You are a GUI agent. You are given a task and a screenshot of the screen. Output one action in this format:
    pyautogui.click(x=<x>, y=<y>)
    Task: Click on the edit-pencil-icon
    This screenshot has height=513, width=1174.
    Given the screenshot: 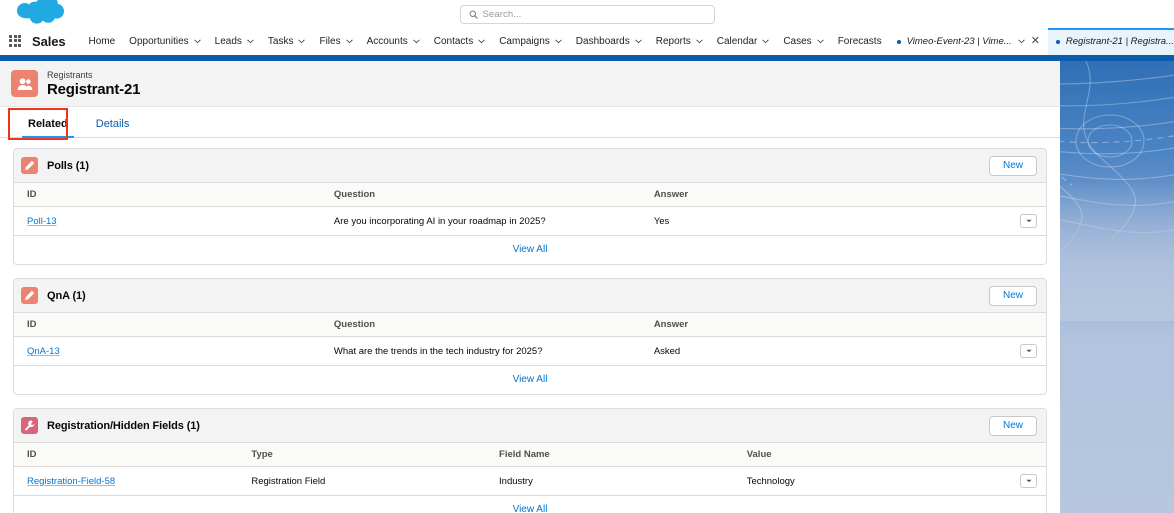 What is the action you would take?
    pyautogui.click(x=29, y=165)
    